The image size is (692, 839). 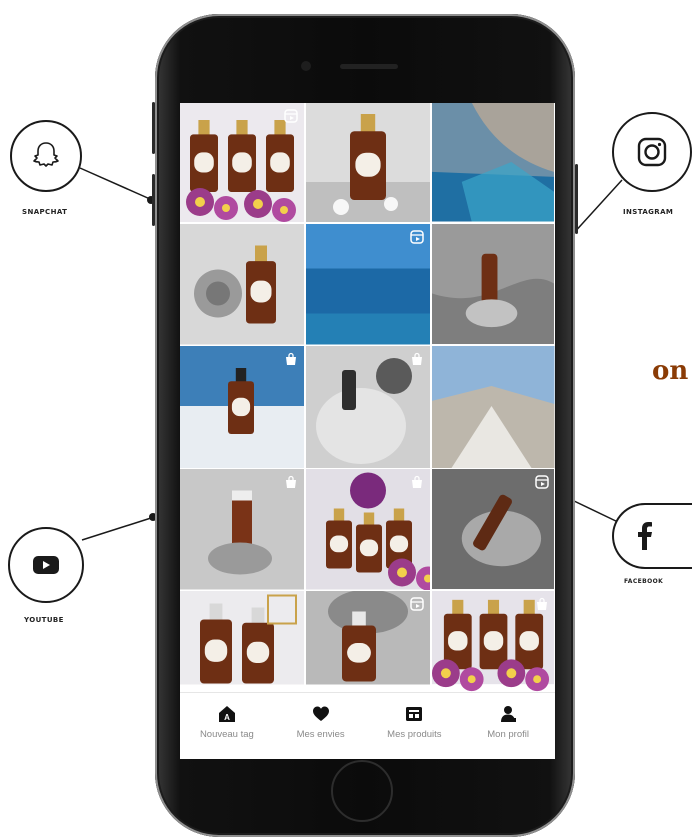 I want to click on snapchat-ghost-icon, so click(x=46, y=154).